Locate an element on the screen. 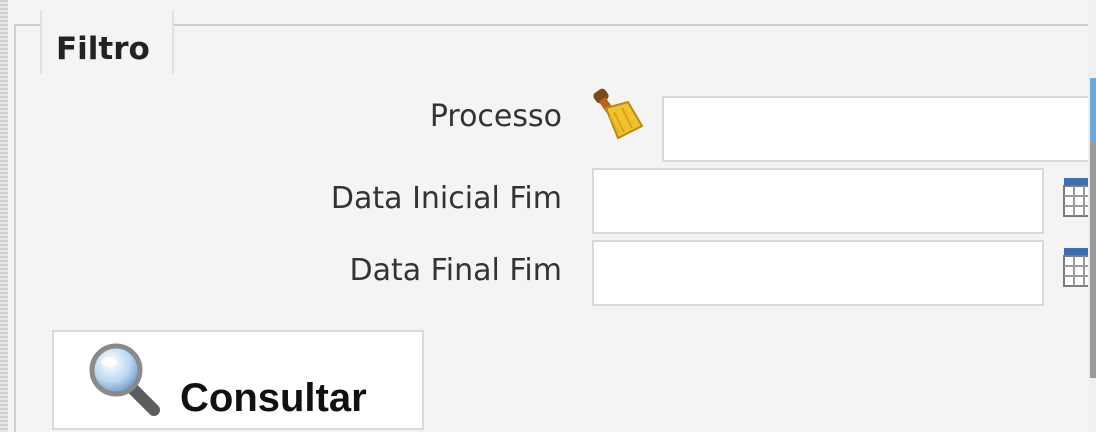 The width and height of the screenshot is (1096, 432). consultar-label: Consultar is located at coordinates (273, 398).